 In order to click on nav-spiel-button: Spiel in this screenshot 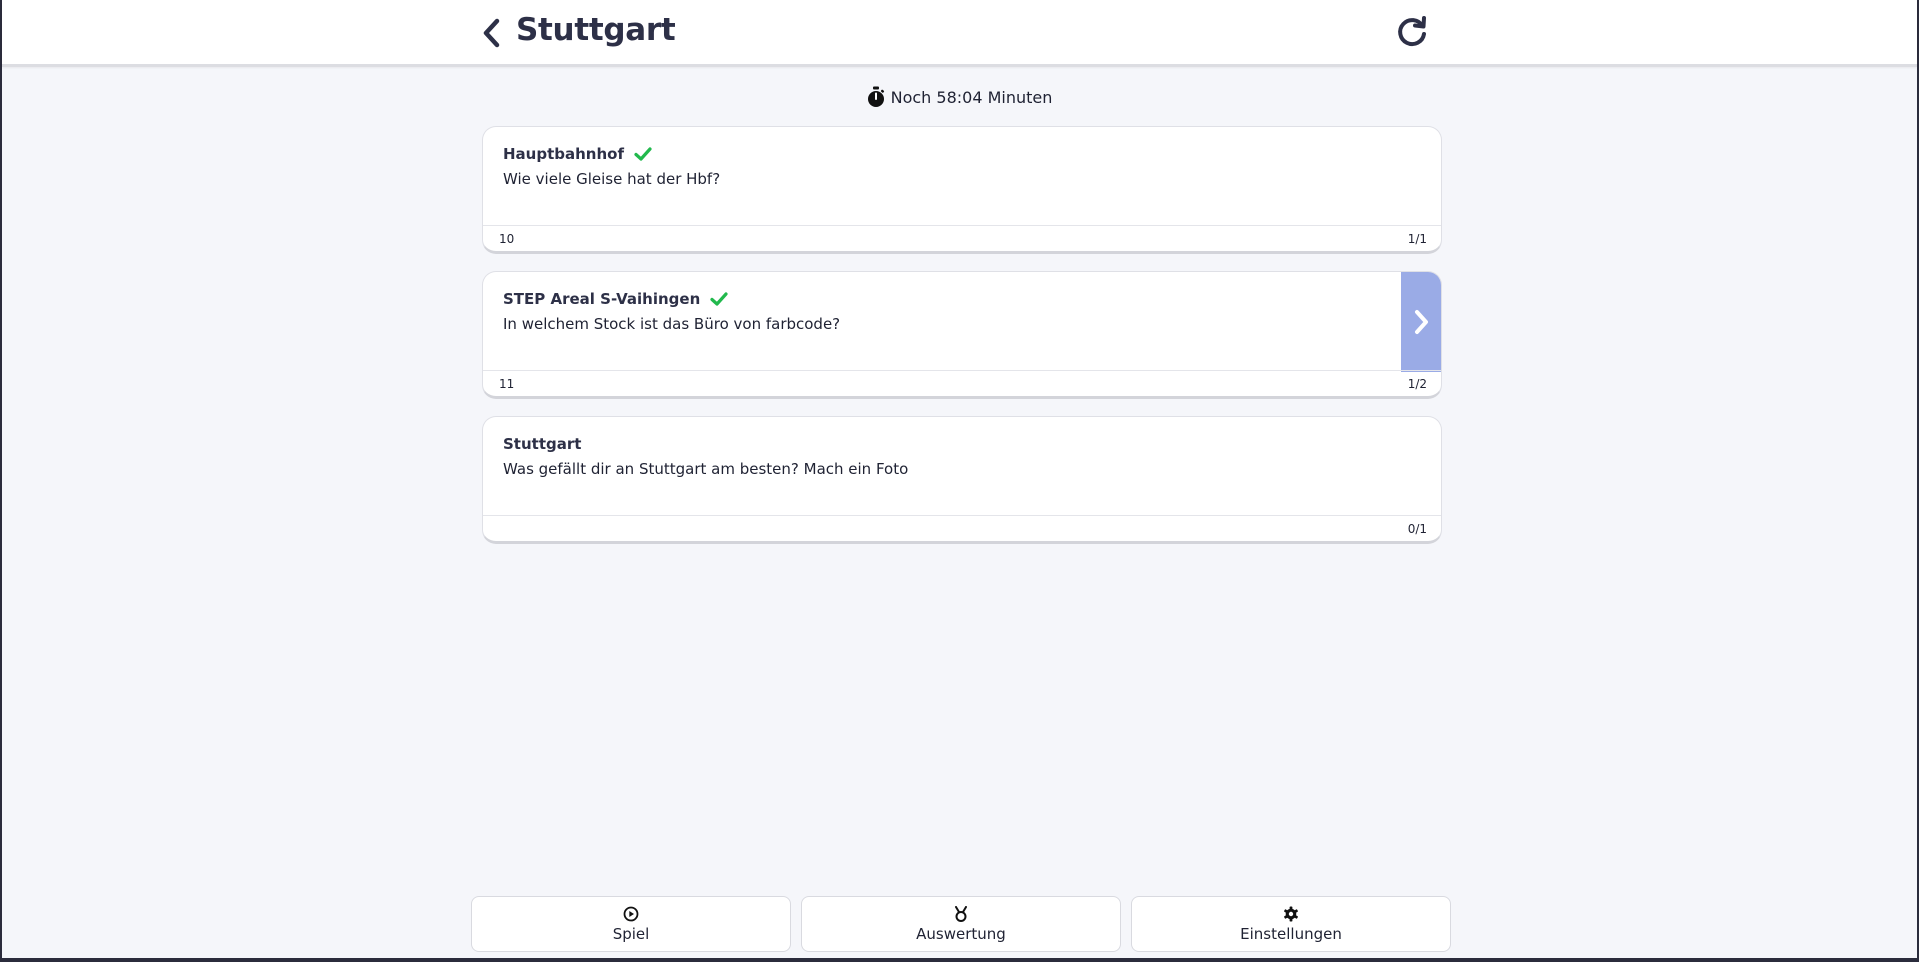, I will do `click(631, 924)`.